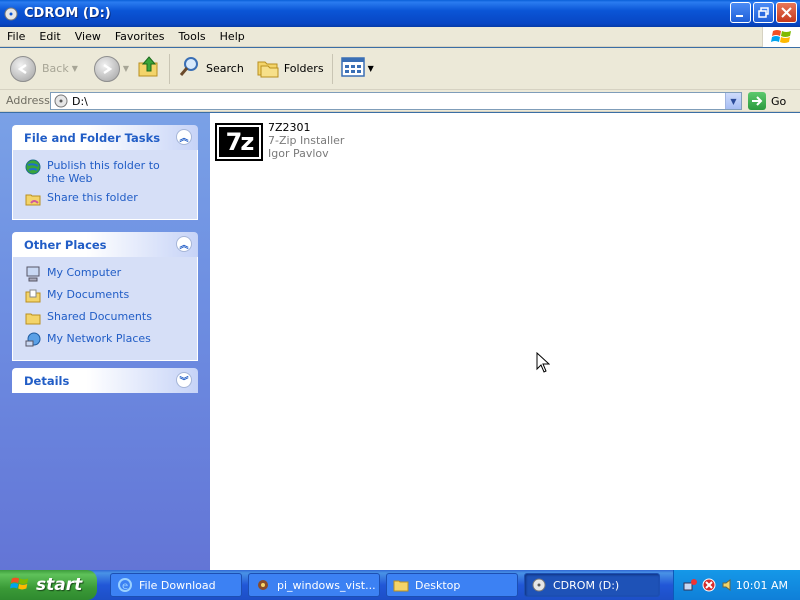  I want to click on menu-bar: File Edit View Favorites Tools Help, so click(400, 37).